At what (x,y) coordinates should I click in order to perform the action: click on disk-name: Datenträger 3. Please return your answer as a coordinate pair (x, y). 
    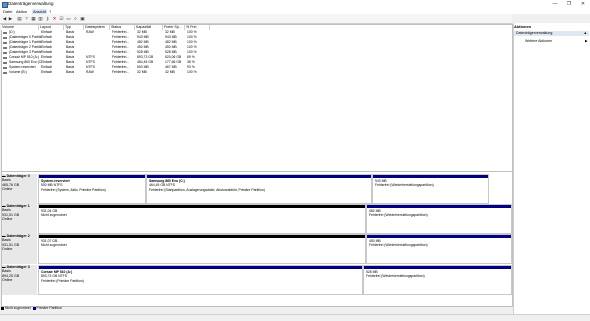
    Looking at the image, I should click on (18, 267).